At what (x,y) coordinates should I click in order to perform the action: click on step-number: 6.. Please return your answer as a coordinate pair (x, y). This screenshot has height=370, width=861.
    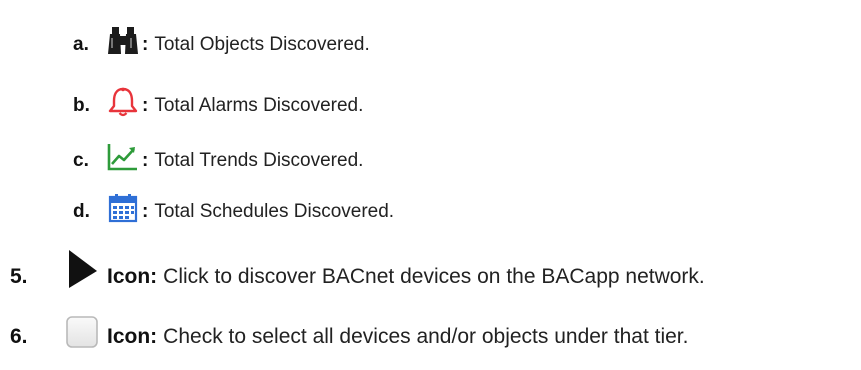
    Looking at the image, I should click on (19, 336).